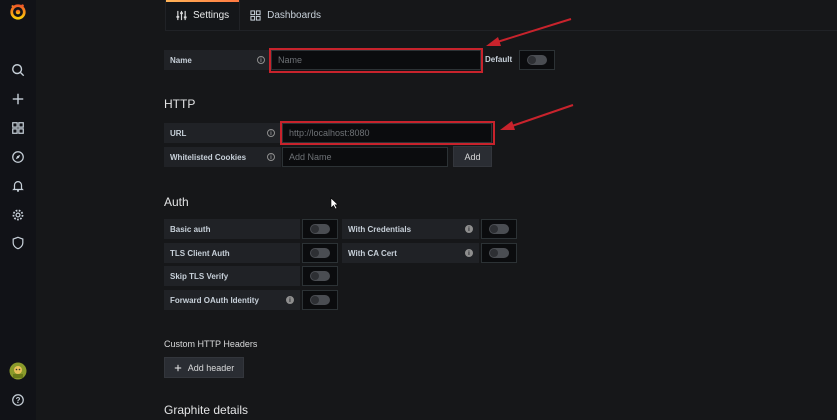  Describe the element at coordinates (537, 60) in the screenshot. I see `default-toggle` at that location.